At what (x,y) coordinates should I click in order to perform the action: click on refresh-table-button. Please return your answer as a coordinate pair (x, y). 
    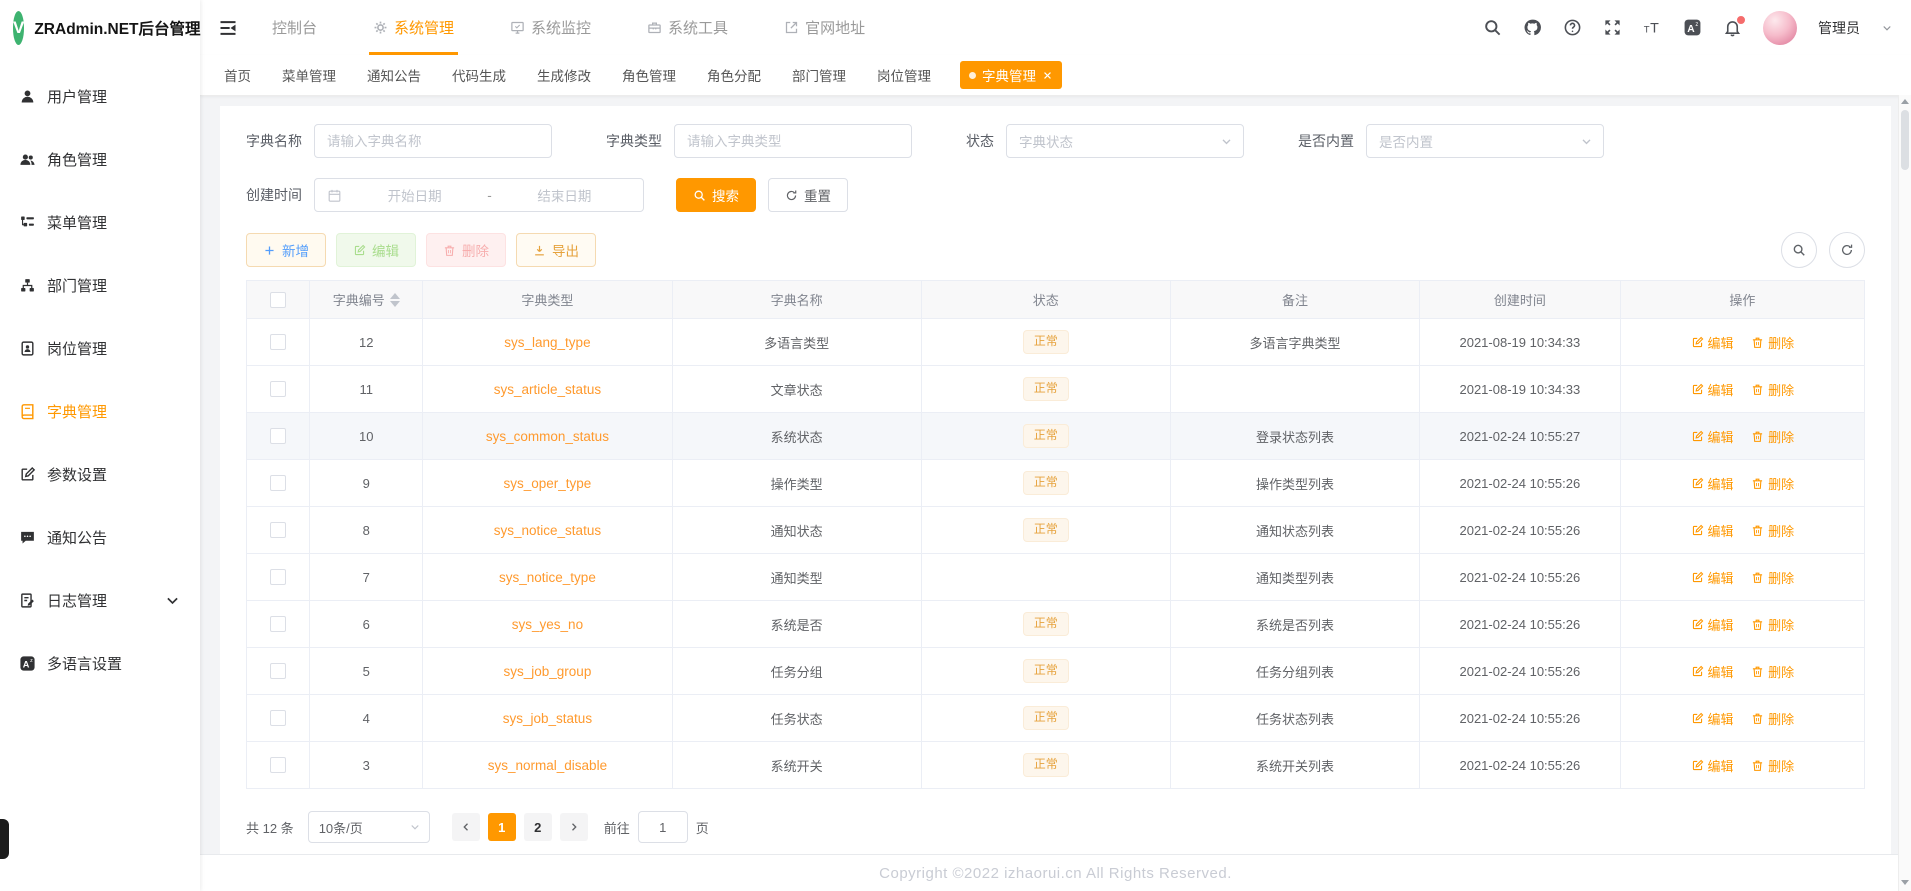
    Looking at the image, I should click on (1847, 250).